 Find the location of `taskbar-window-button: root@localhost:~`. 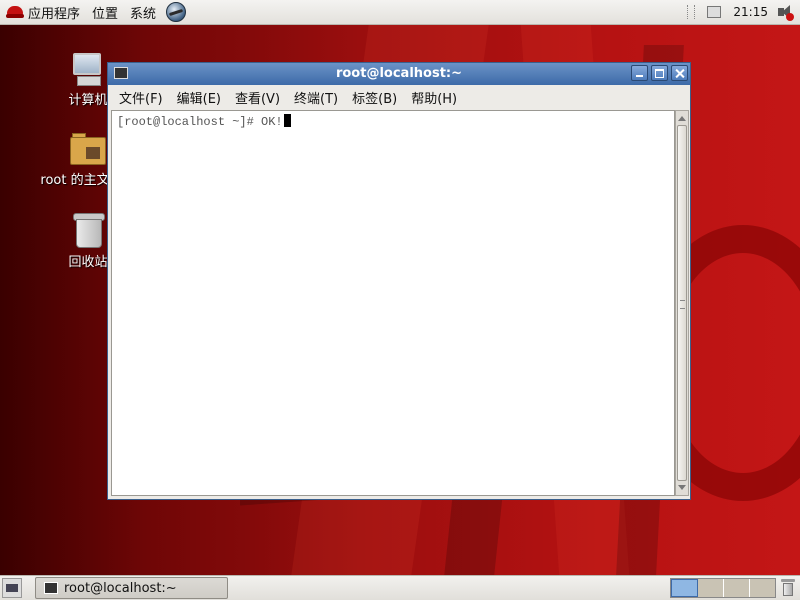

taskbar-window-button: root@localhost:~ is located at coordinates (131, 588).